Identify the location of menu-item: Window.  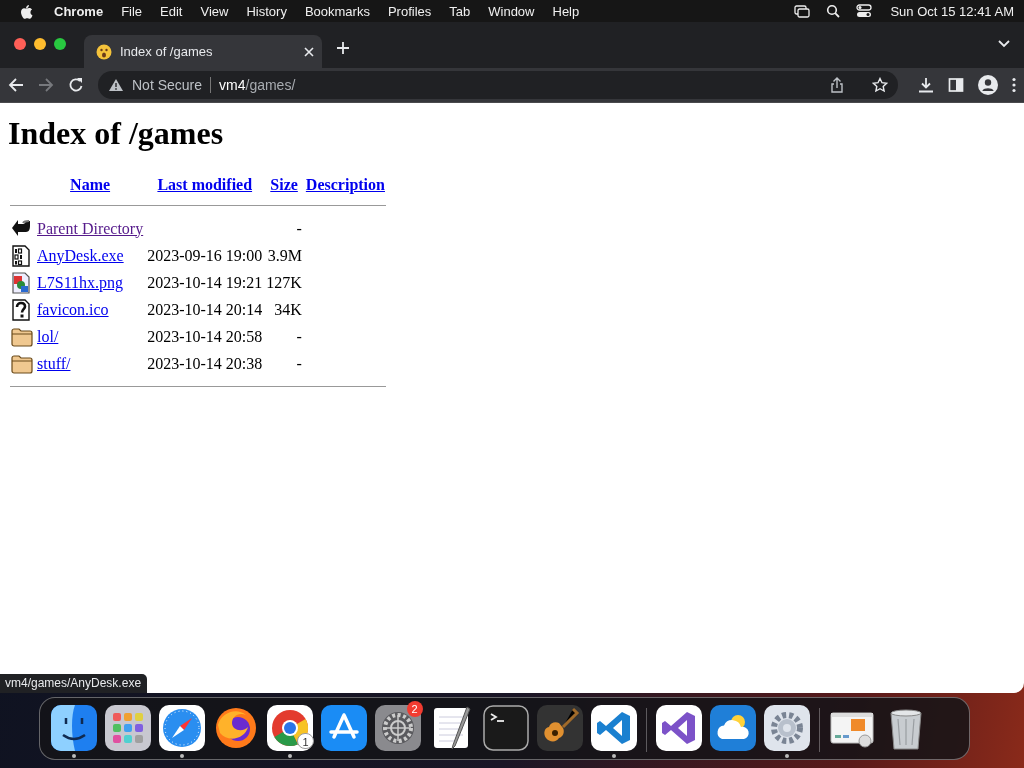
(511, 11).